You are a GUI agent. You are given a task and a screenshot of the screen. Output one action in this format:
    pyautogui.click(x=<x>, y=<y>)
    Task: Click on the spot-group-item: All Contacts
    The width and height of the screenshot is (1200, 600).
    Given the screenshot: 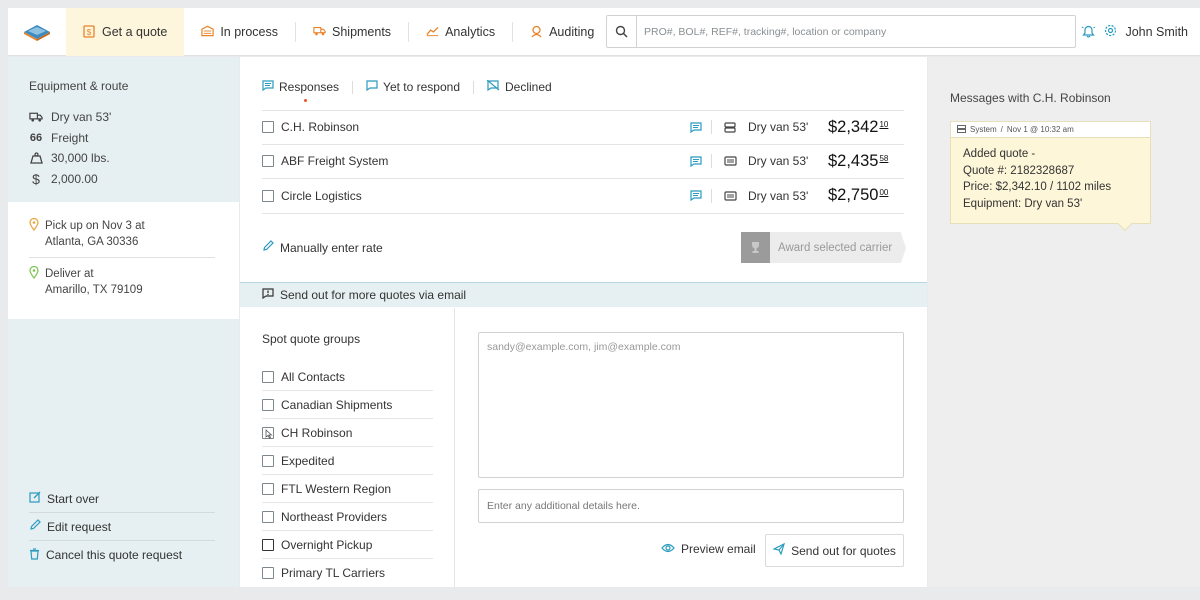 What is the action you would take?
    pyautogui.click(x=347, y=377)
    